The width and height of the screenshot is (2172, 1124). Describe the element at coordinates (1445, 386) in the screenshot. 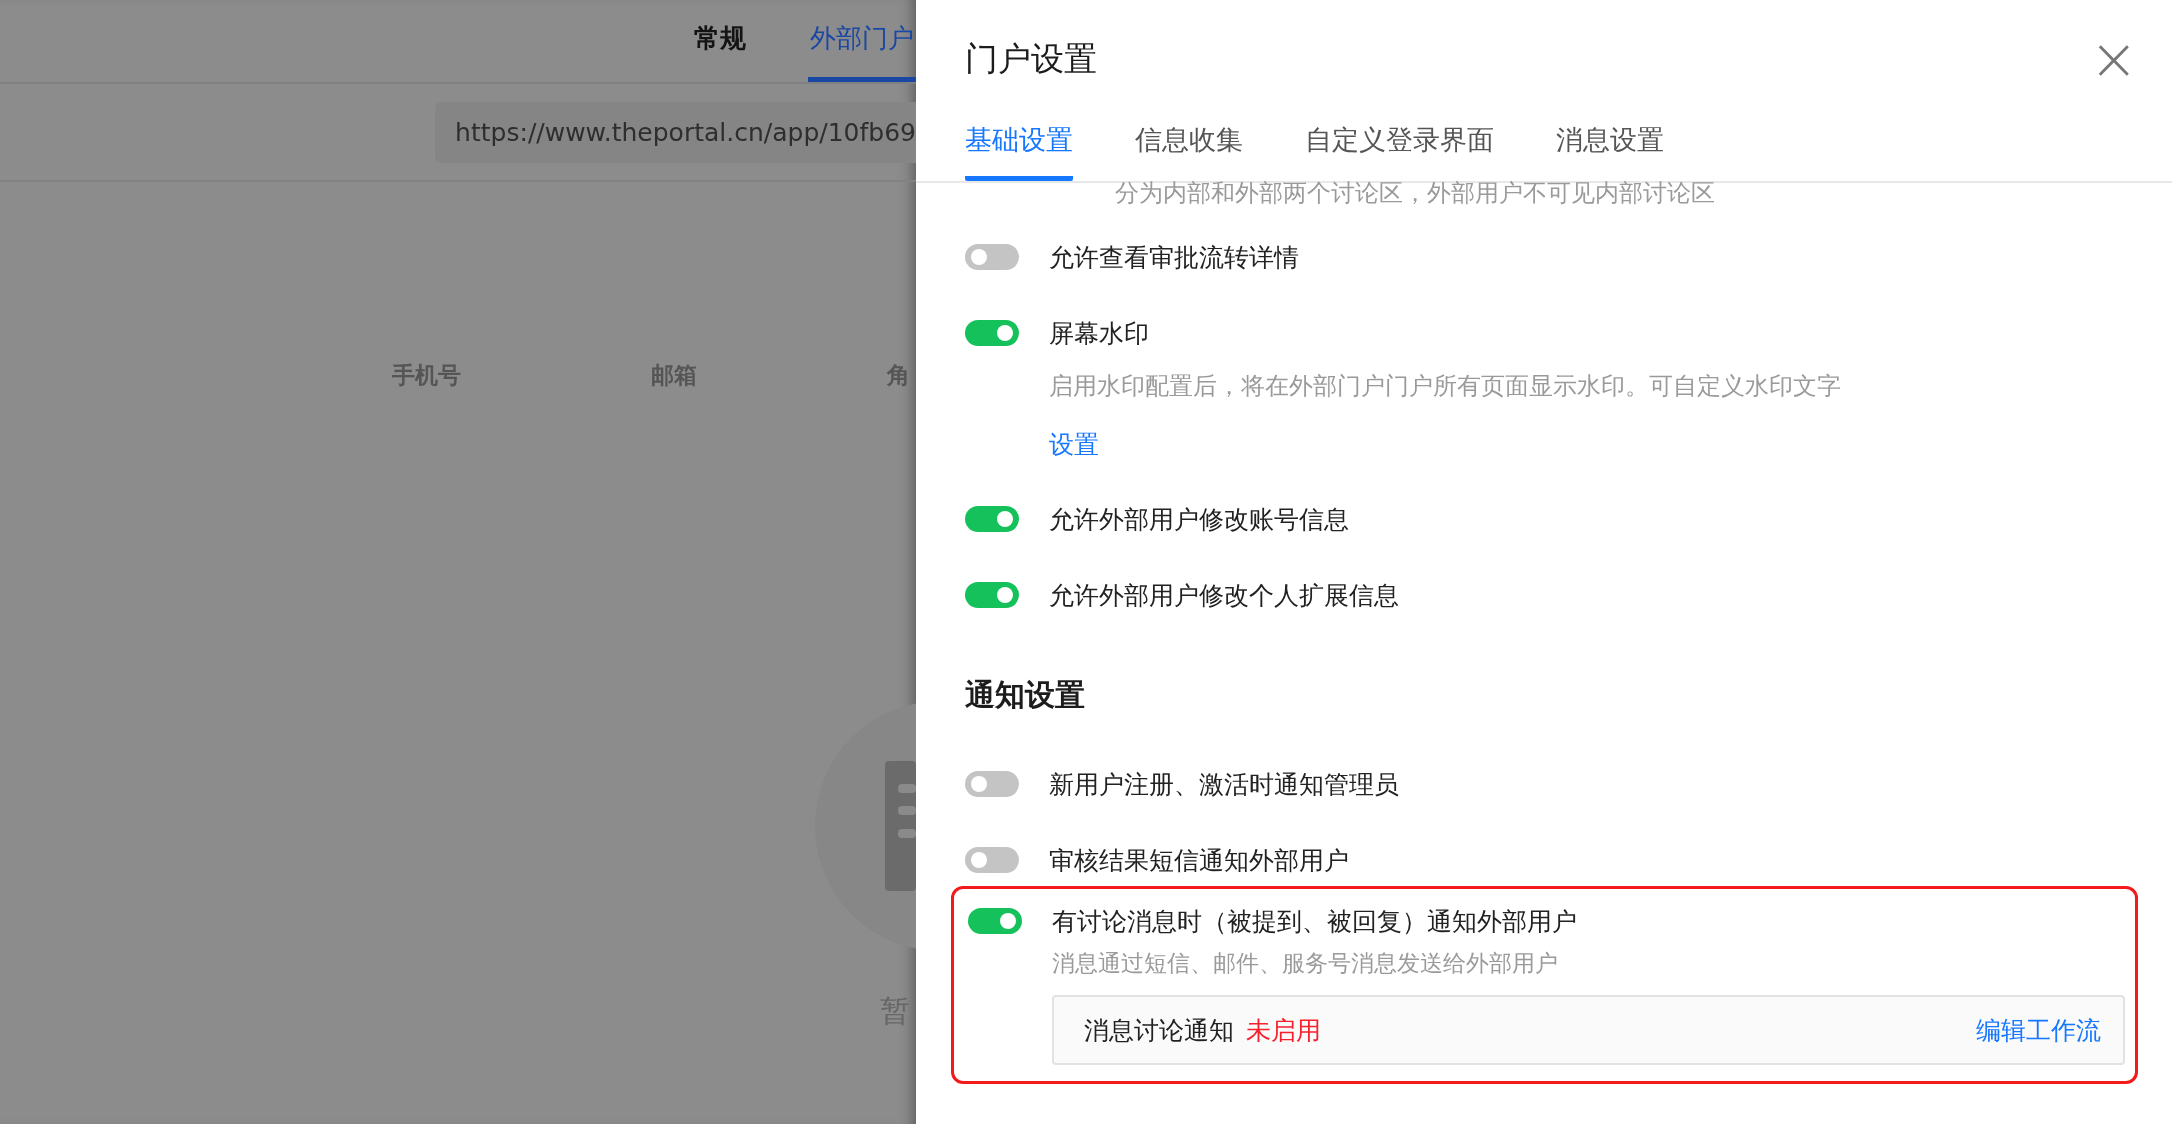

I see `setting-description: 启用水印配置后，将在外部门户门户所有页面显示水印。可自定义水印文字` at that location.